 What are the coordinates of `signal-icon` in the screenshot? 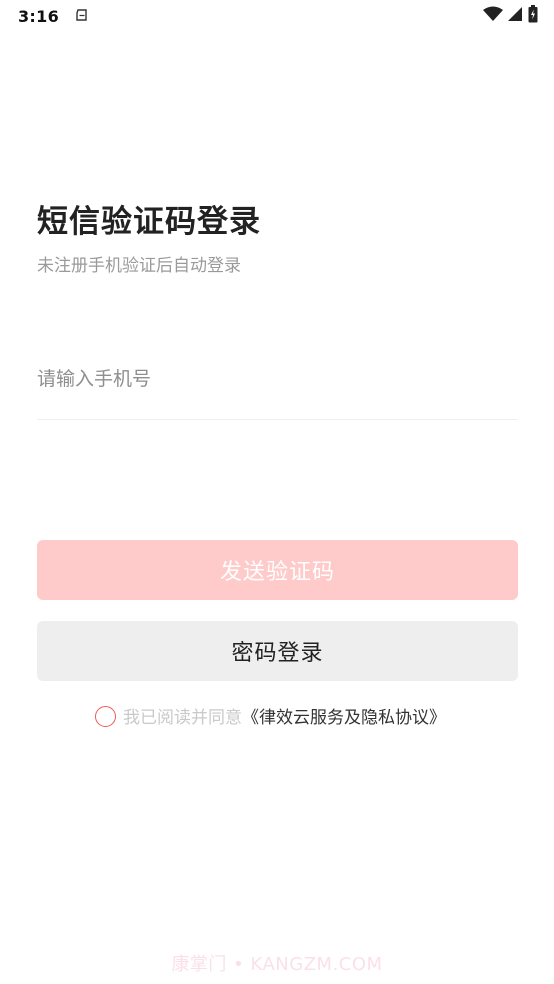 It's located at (515, 16).